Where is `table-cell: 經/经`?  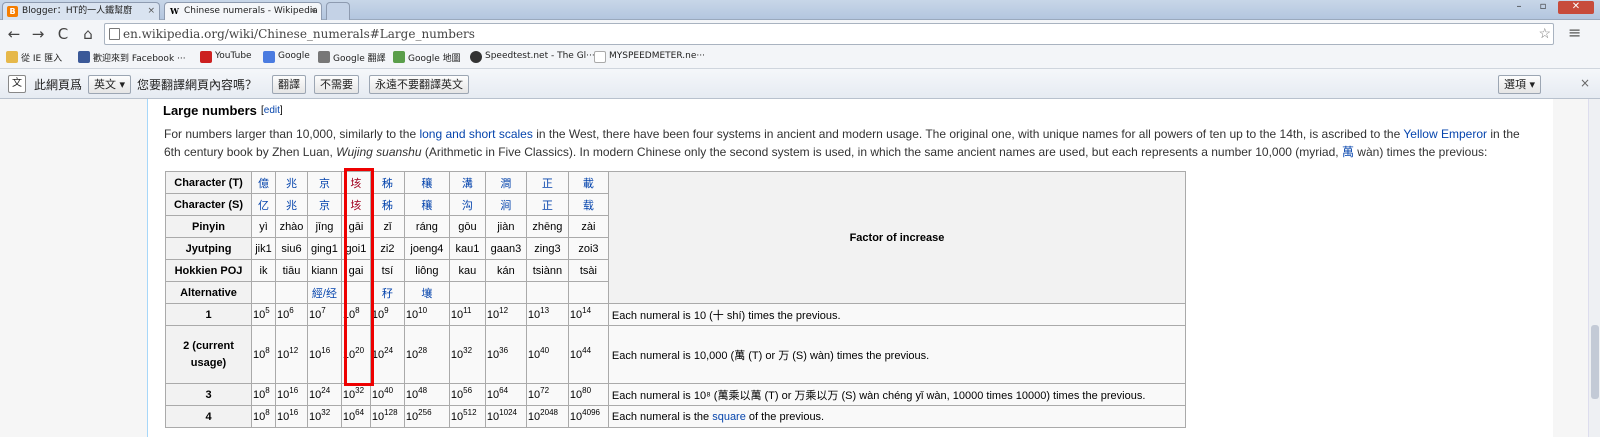
table-cell: 經/经 is located at coordinates (324, 292).